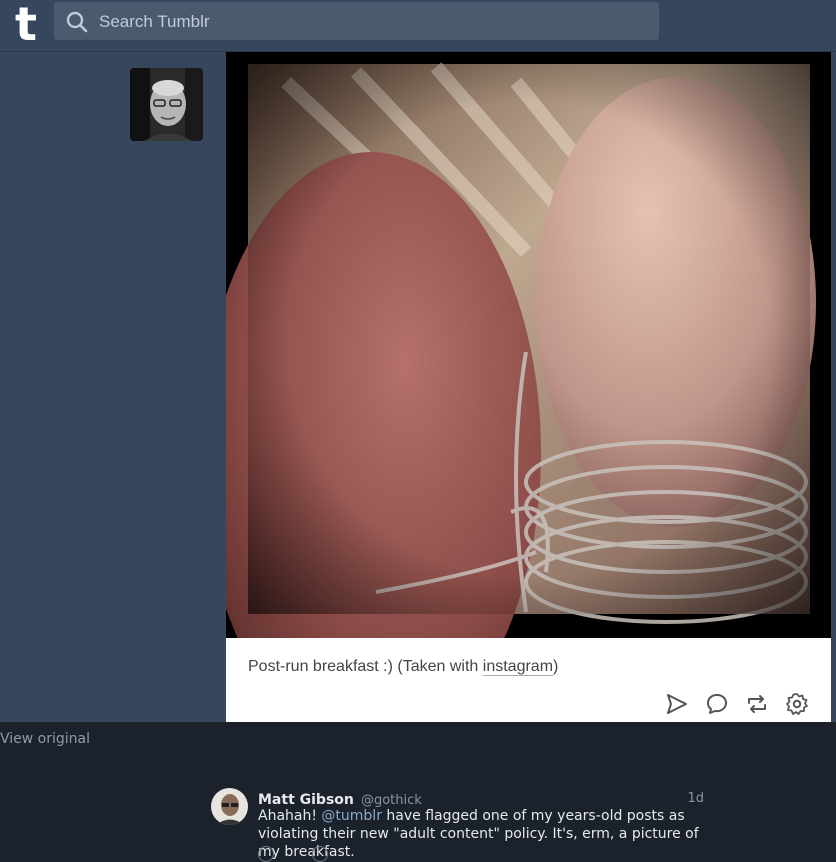 This screenshot has height=862, width=836. Describe the element at coordinates (26, 24) in the screenshot. I see `tumblr-logo: t` at that location.